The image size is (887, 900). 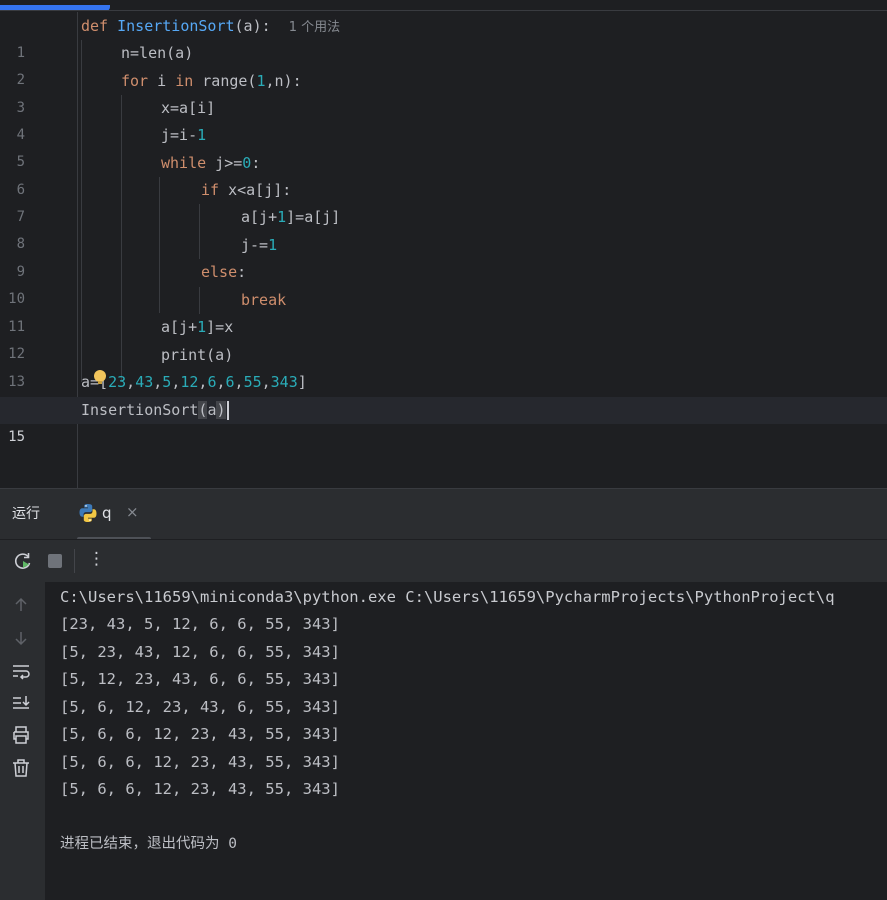 I want to click on code-text: InsertionSort(a), so click(x=155, y=410).